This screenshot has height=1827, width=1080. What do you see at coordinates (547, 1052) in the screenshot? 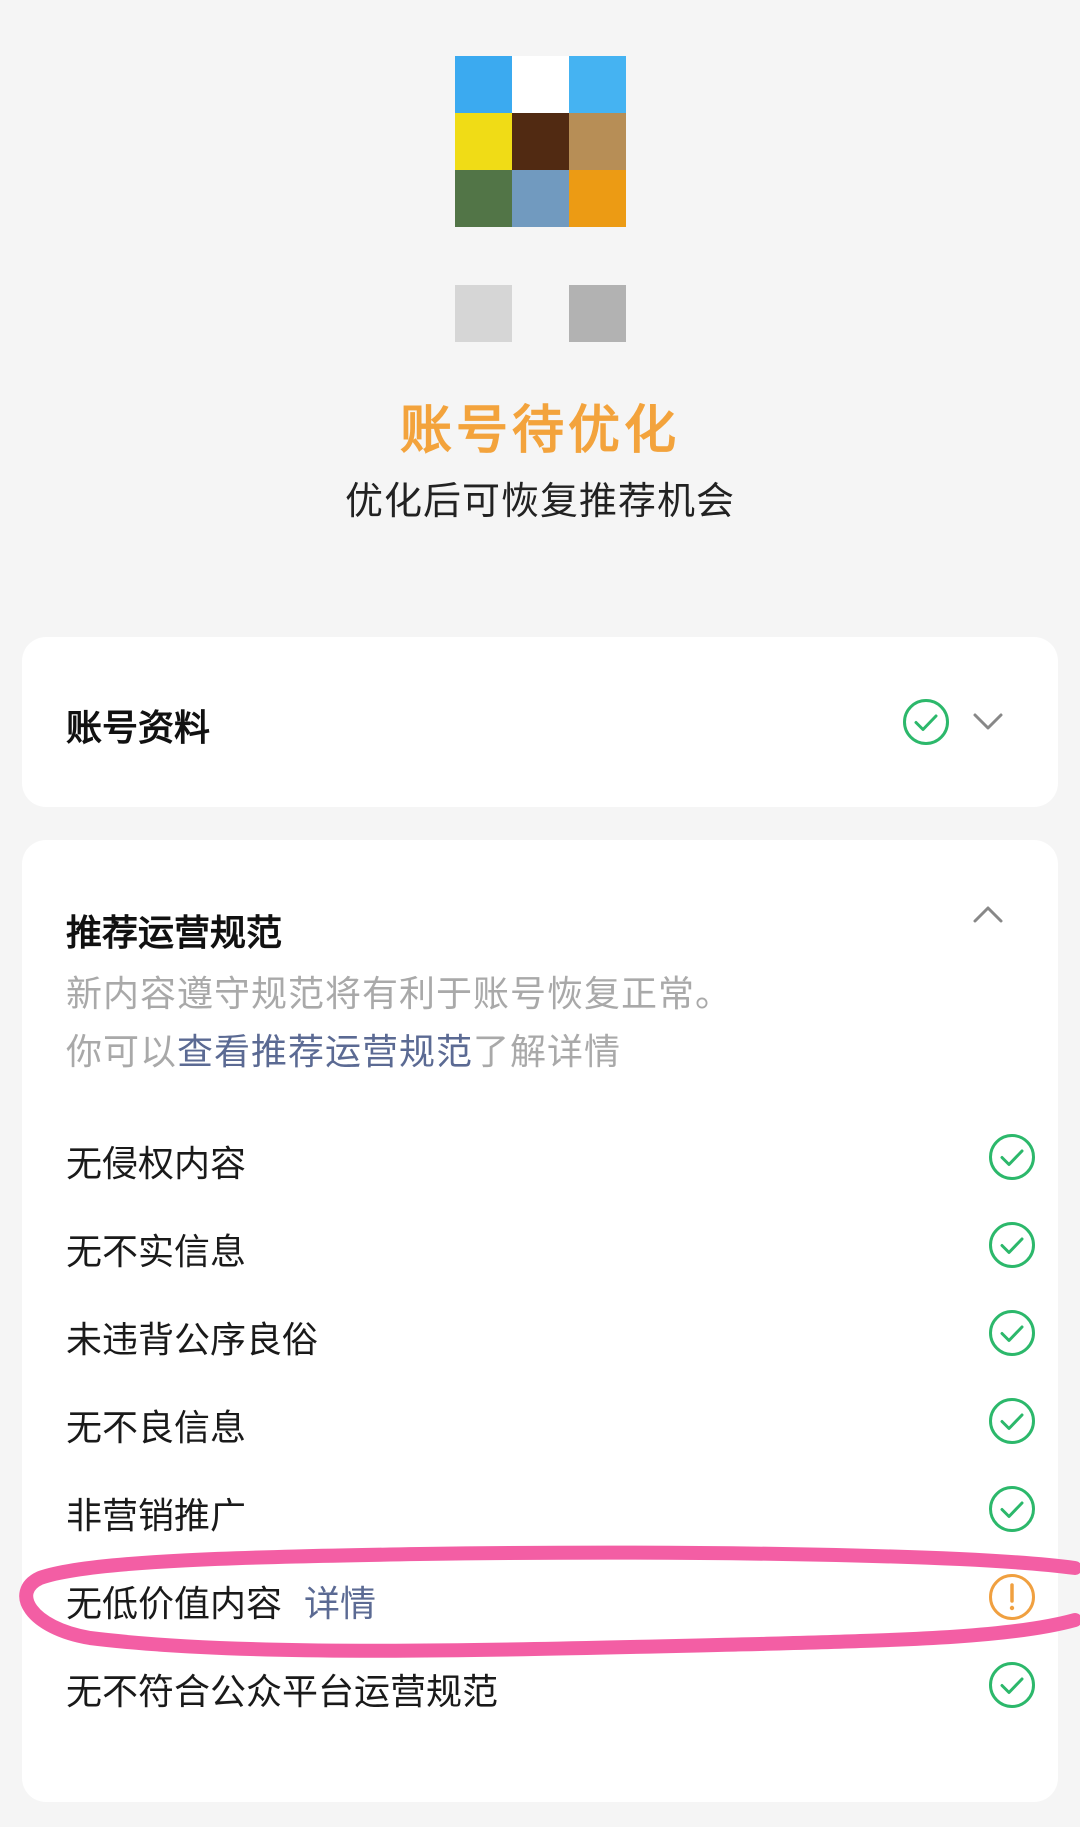
I see `rules-desc-suffix: 了解详情` at bounding box center [547, 1052].